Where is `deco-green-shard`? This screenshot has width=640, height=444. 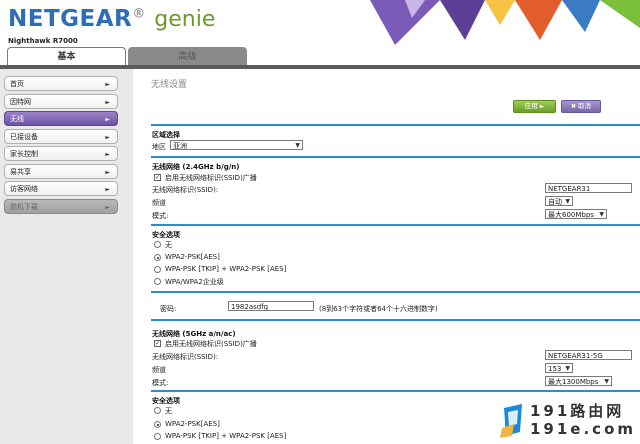 deco-green-shard is located at coordinates (620, 14).